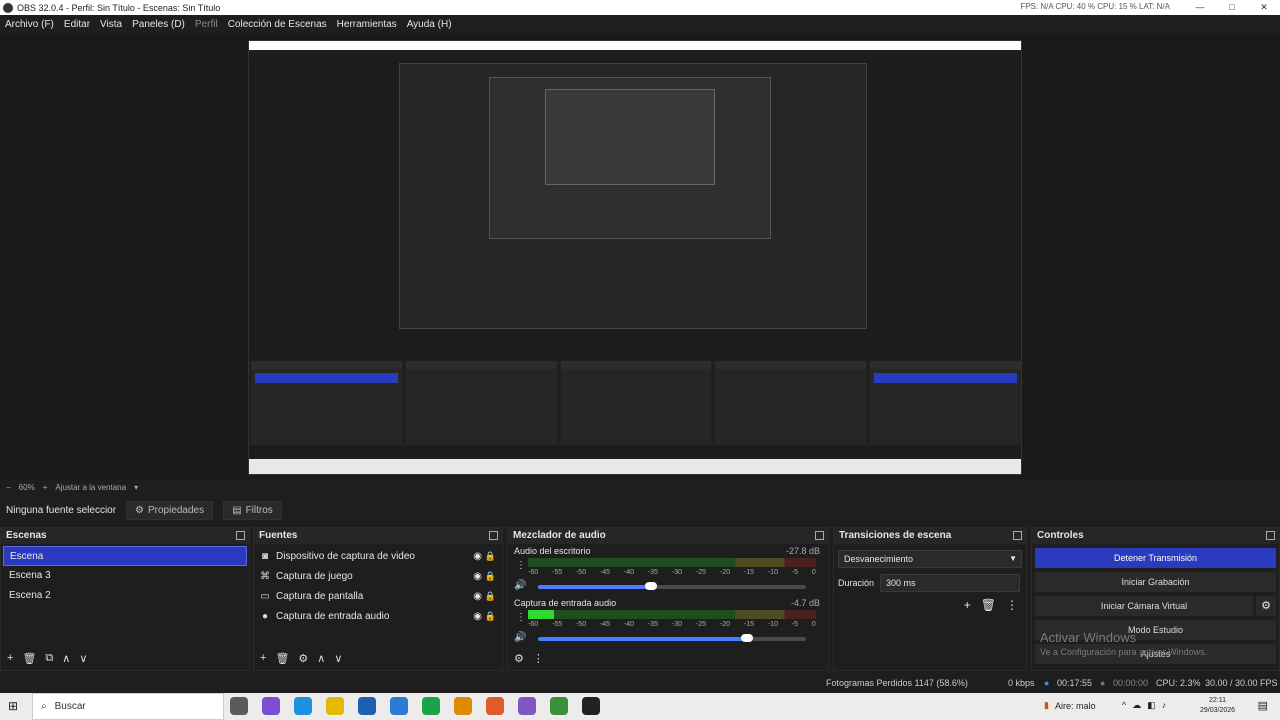 The height and width of the screenshot is (720, 1280). I want to click on network-icon: ◧, so click(1151, 705).